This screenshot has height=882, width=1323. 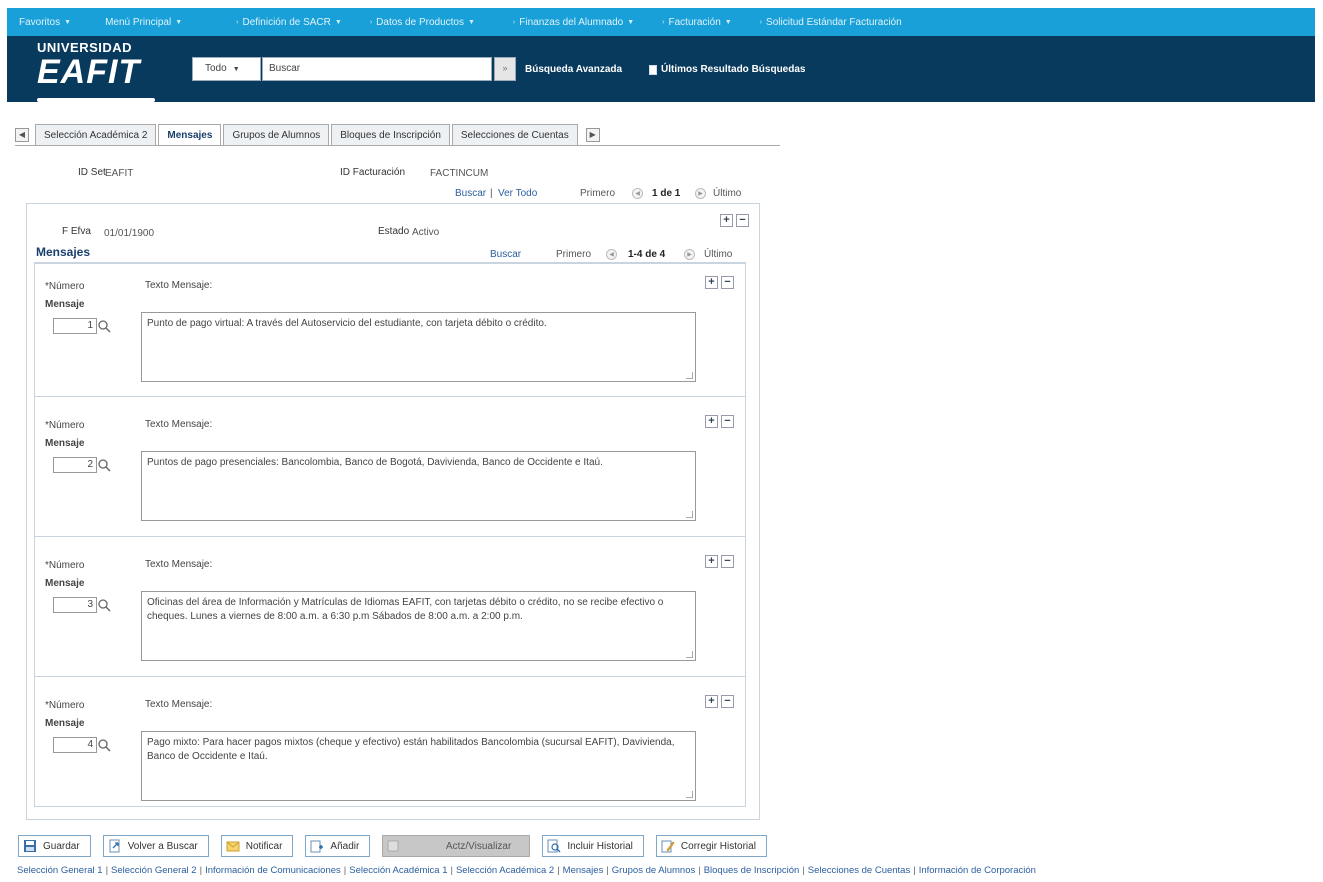 I want to click on billing-id-value: FACTINCUM, so click(x=459, y=173).